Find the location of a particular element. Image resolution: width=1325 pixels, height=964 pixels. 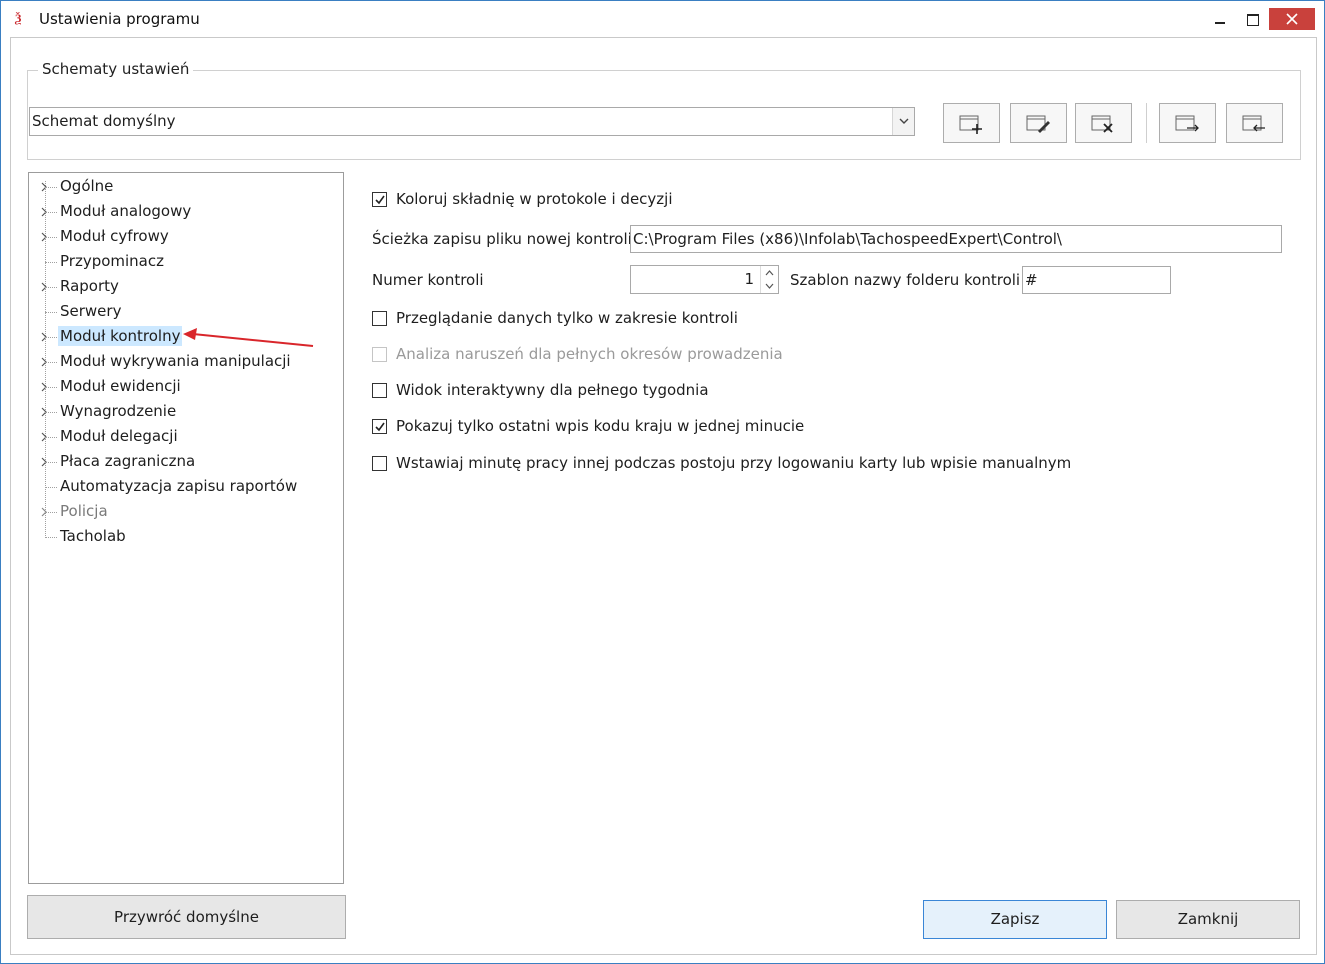

tree-item-label: Ogólne is located at coordinates (86, 186).